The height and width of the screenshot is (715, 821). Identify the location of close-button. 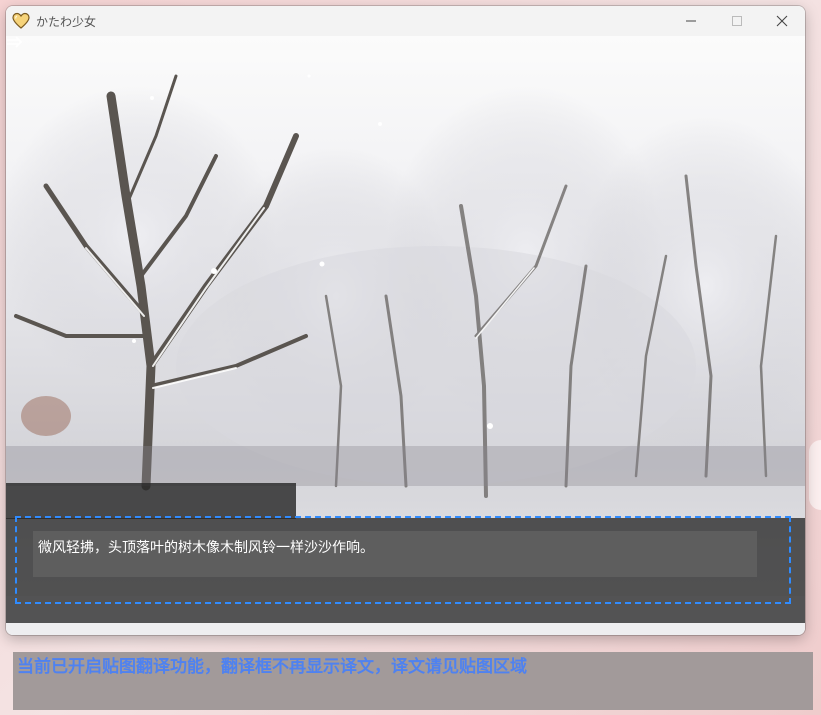
(782, 21).